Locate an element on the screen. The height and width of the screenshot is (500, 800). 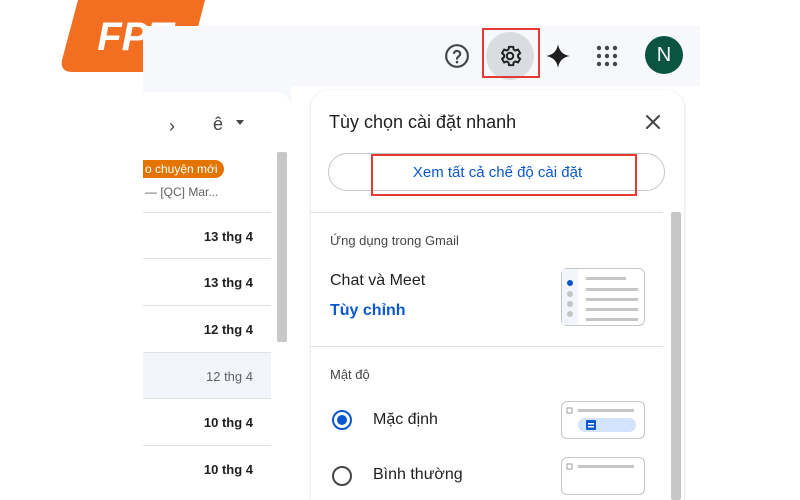
see-all-highlight-frame is located at coordinates (504, 175).